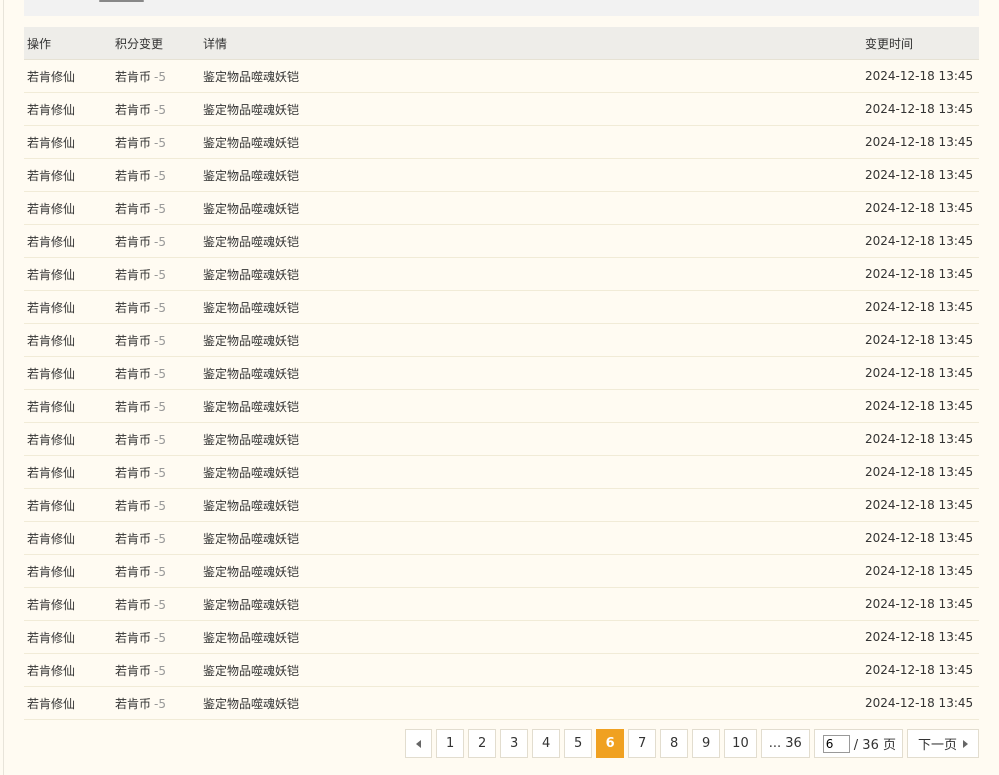  I want to click on page-jump-input, so click(836, 743).